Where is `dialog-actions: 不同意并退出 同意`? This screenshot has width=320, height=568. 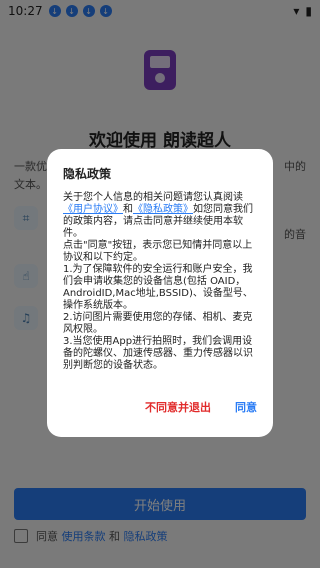 dialog-actions: 不同意并退出 同意 is located at coordinates (160, 407).